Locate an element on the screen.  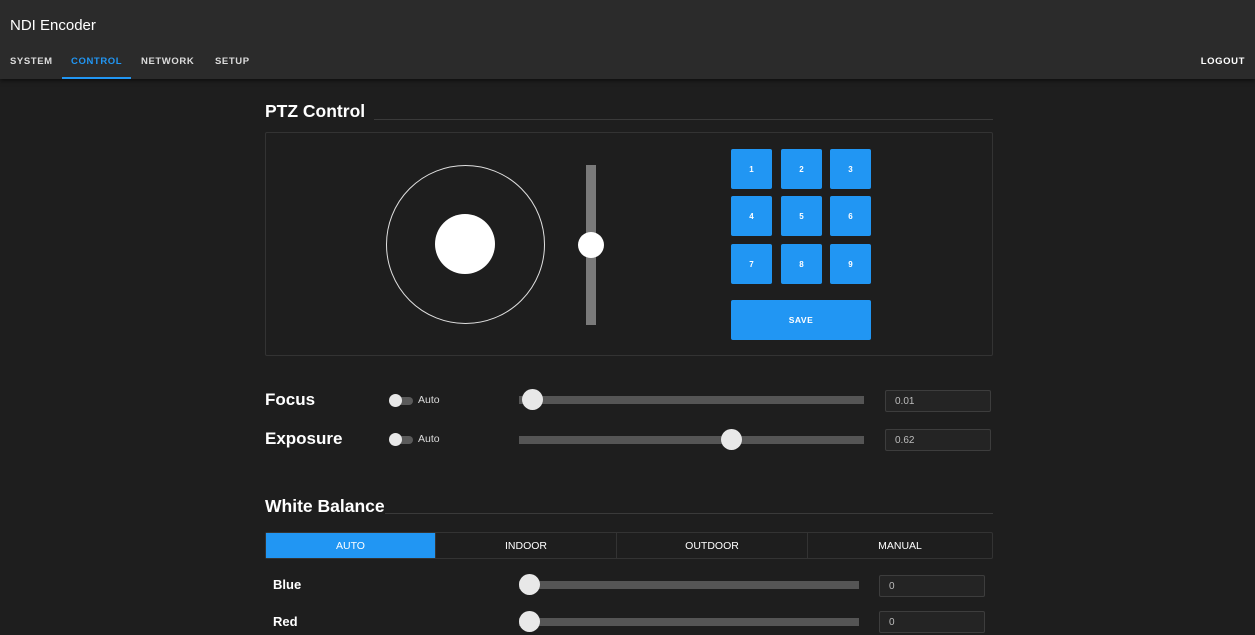
red-gain-value-field: 0 is located at coordinates (932, 622).